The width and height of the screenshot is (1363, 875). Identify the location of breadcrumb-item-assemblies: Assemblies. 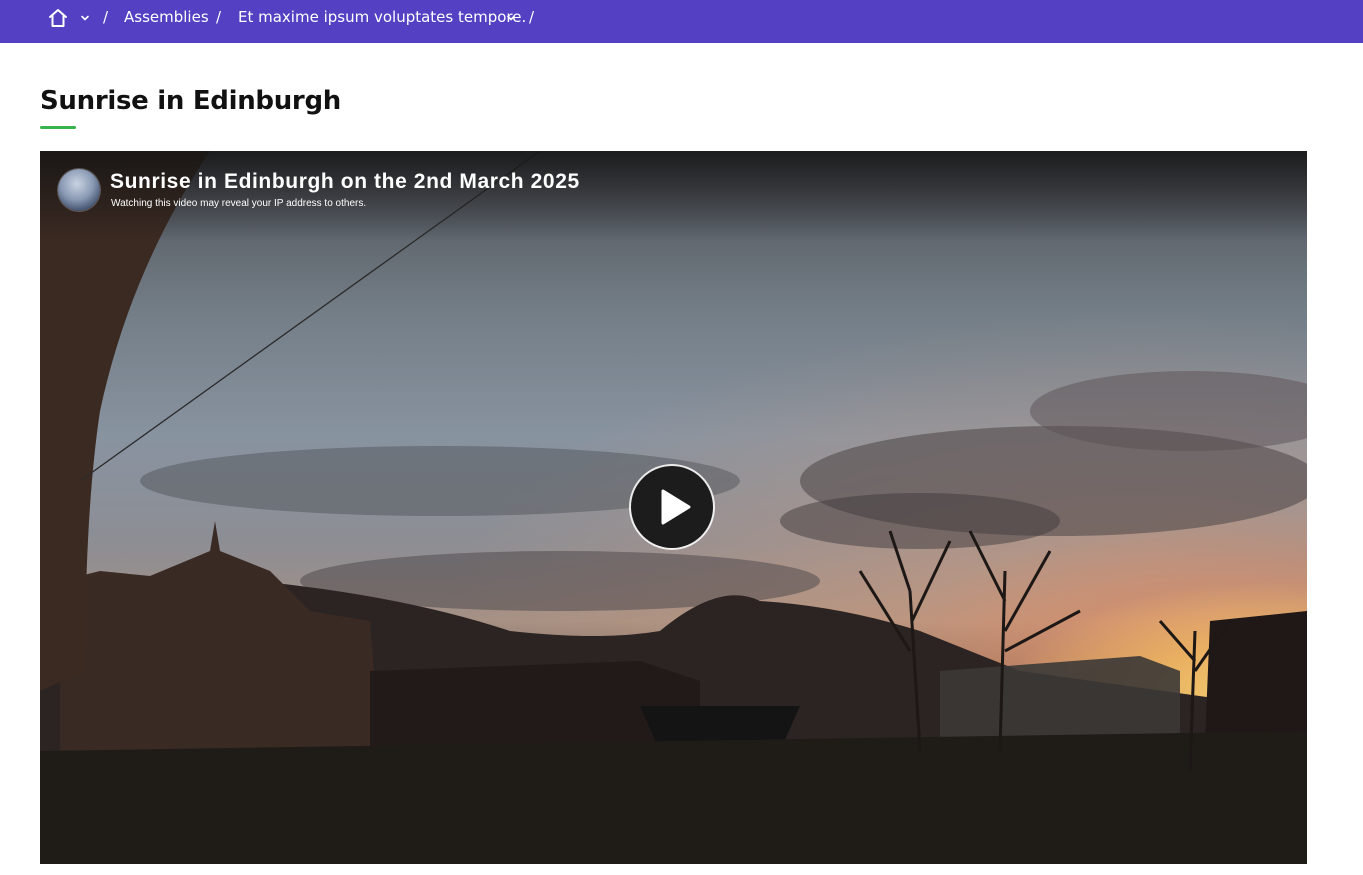
(166, 17).